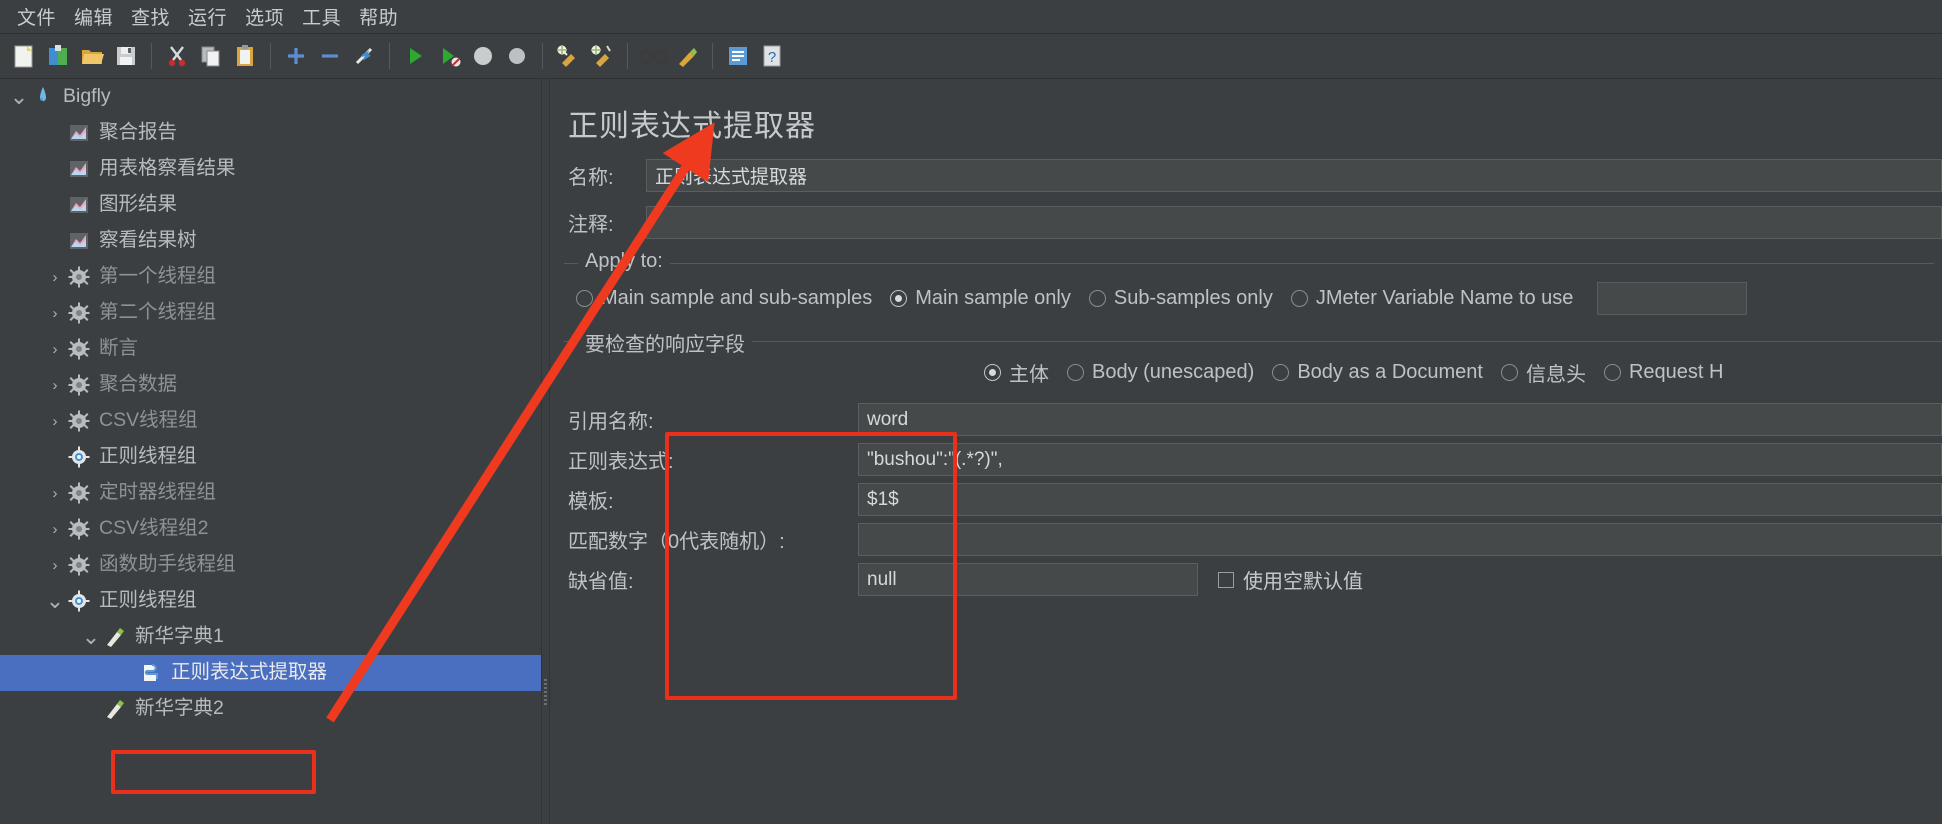 The image size is (1942, 824). What do you see at coordinates (627, 56) in the screenshot?
I see `toolbar-separator` at bounding box center [627, 56].